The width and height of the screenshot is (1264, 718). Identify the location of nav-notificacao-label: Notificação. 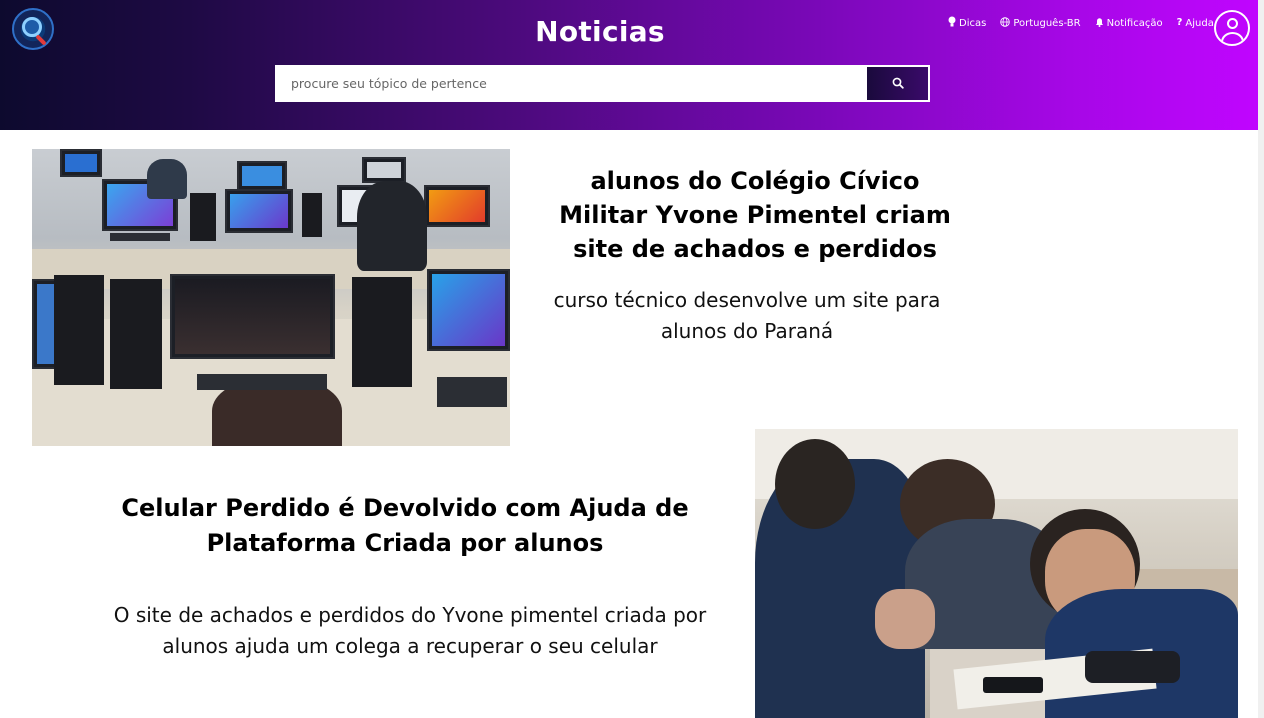
(1134, 23).